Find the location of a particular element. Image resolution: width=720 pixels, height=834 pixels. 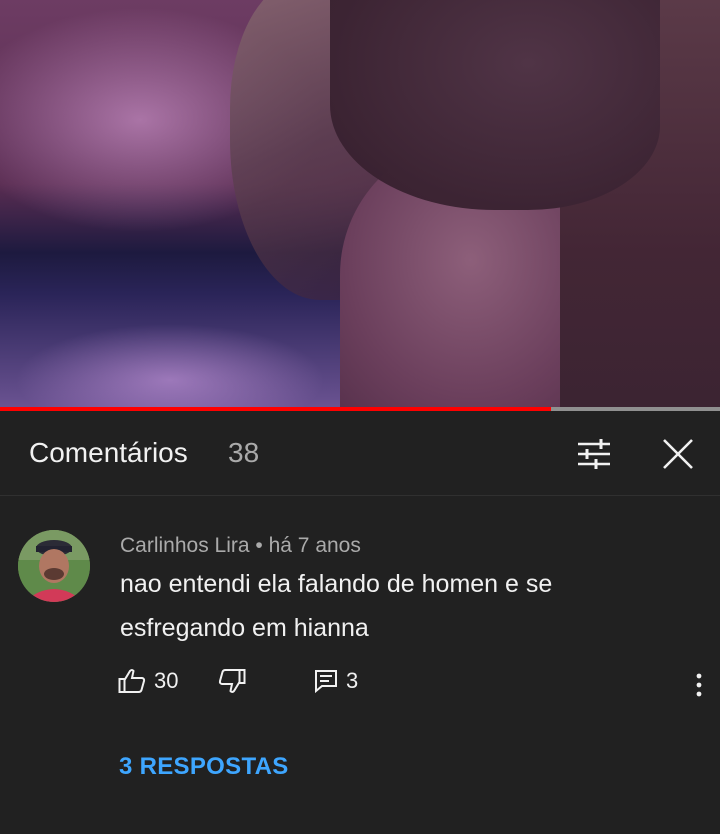

view-replies-link: 3 RESPOSTAS is located at coordinates (204, 767).